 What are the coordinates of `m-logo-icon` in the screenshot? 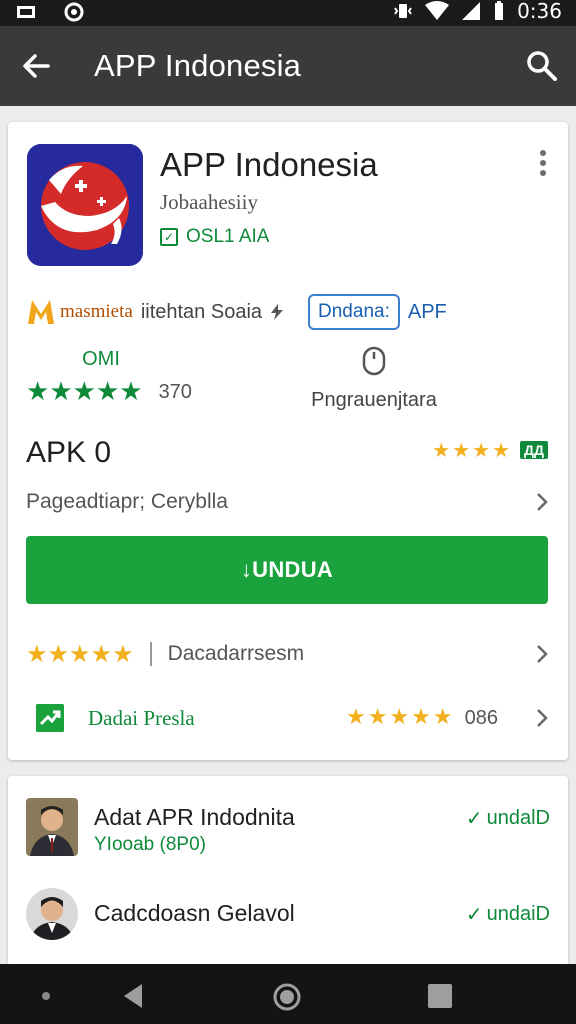 It's located at (41, 312).